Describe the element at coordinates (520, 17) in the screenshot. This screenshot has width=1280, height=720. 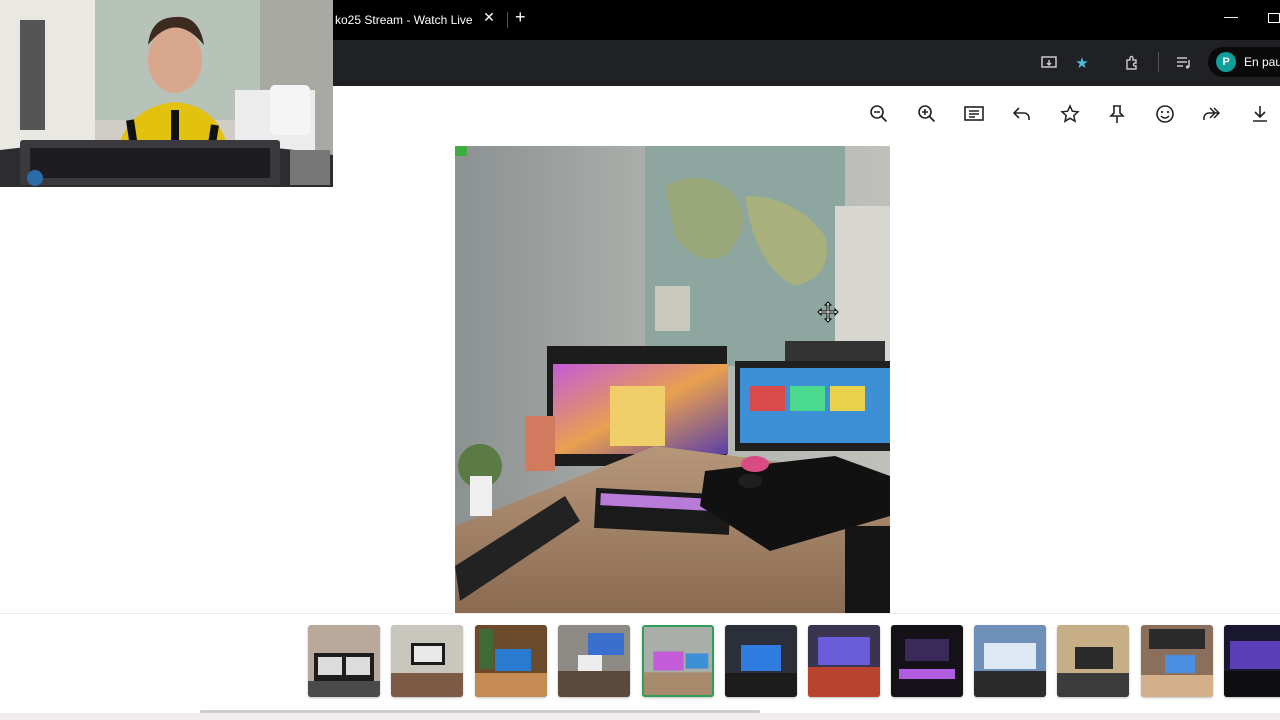
I see `plus-icon: +` at that location.